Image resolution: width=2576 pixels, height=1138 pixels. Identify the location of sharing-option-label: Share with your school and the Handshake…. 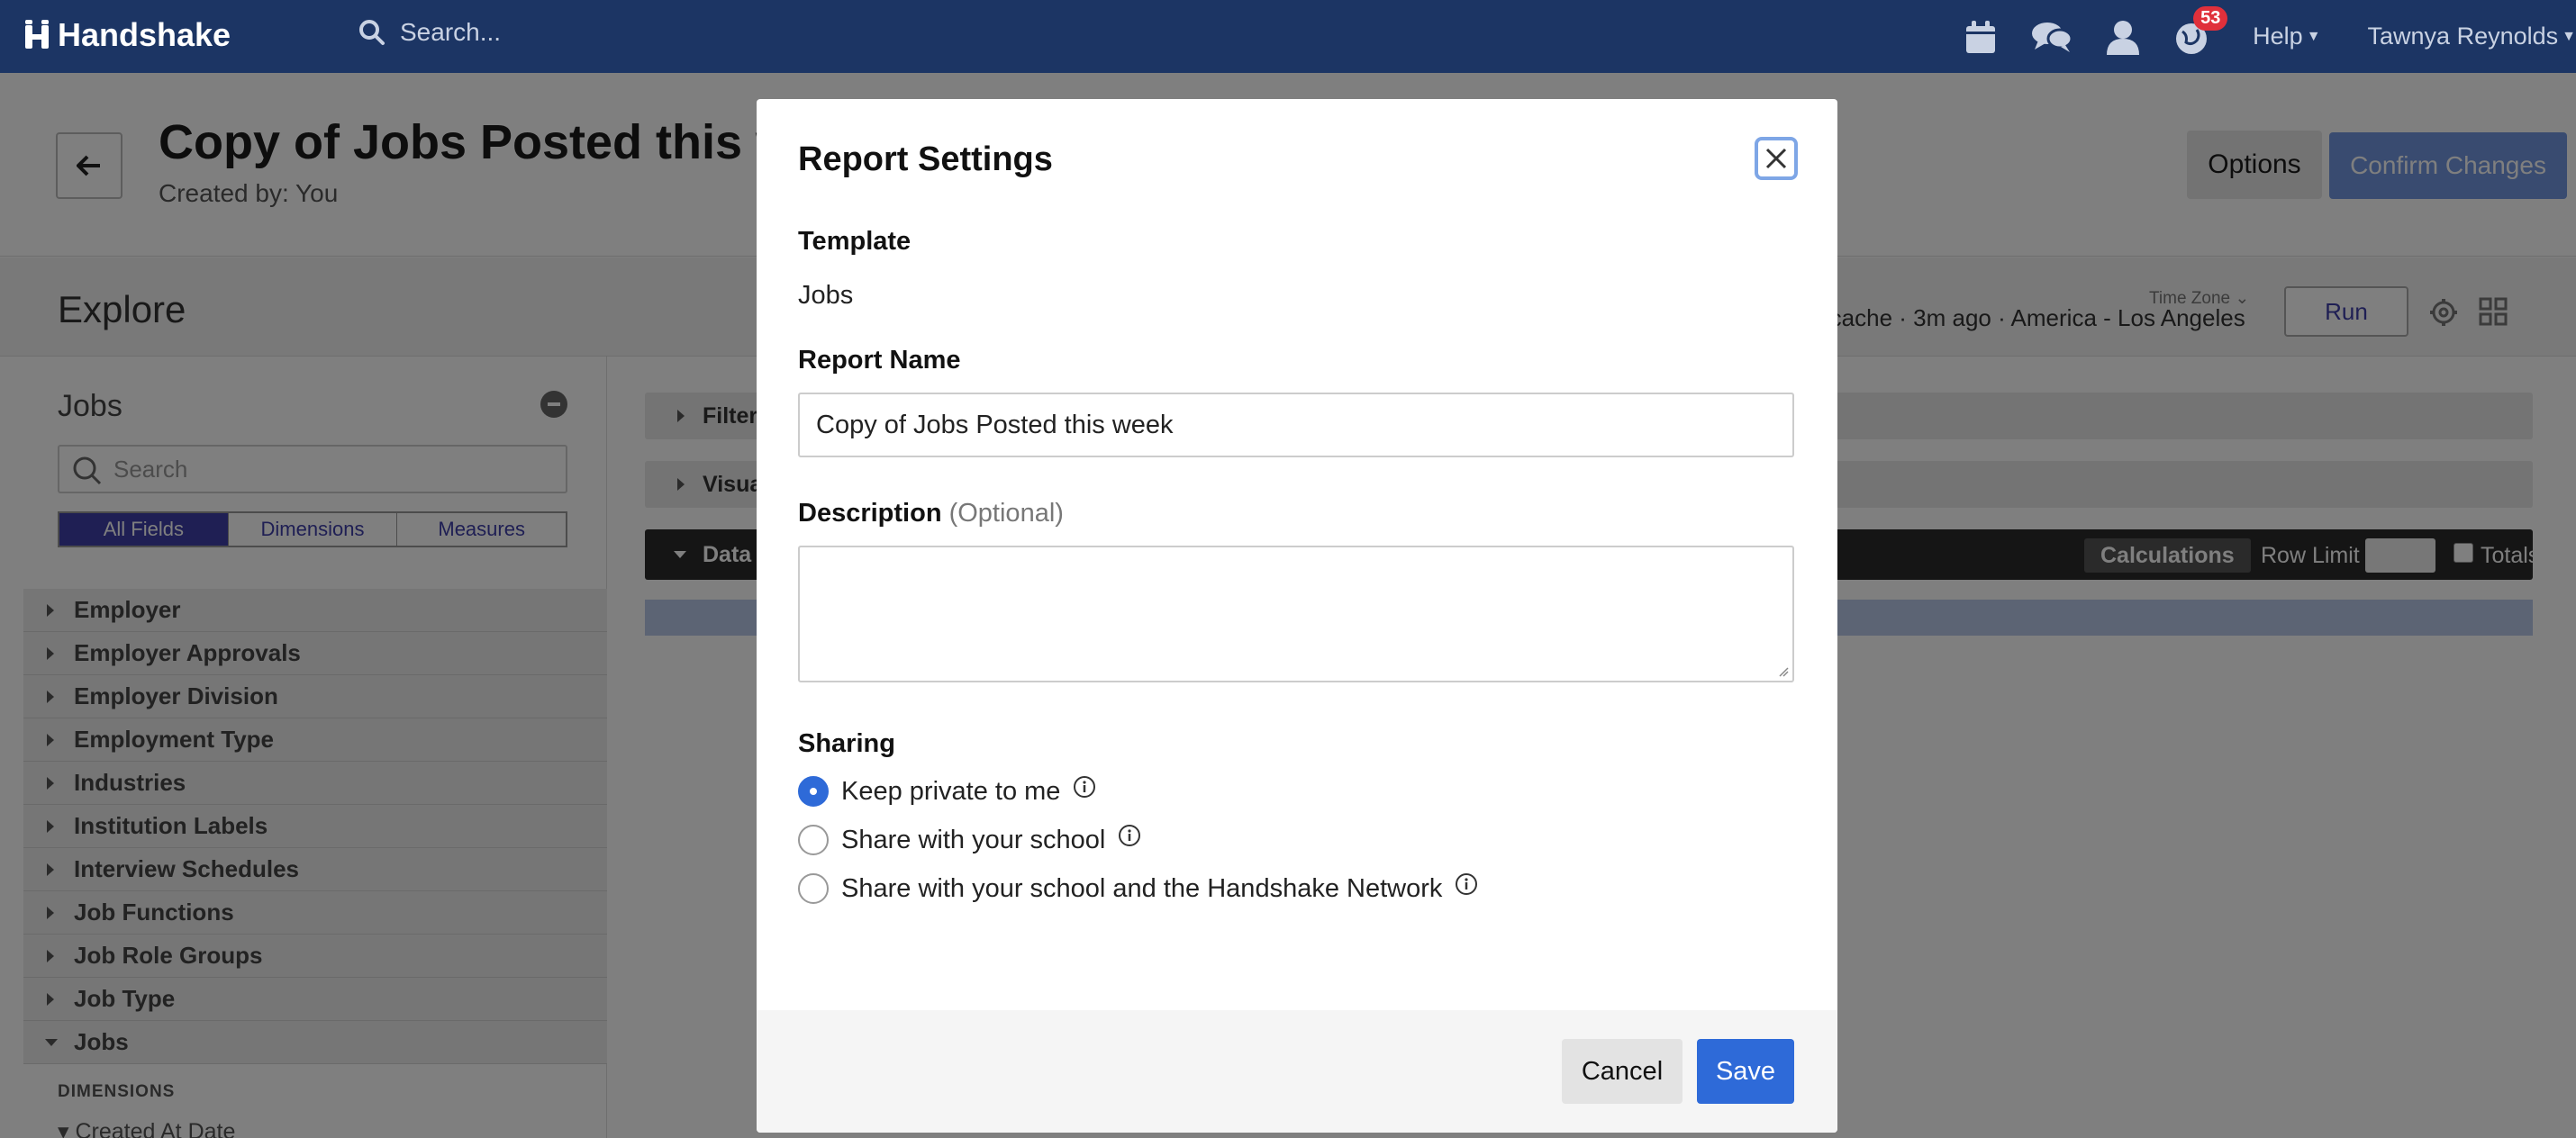
(1142, 888).